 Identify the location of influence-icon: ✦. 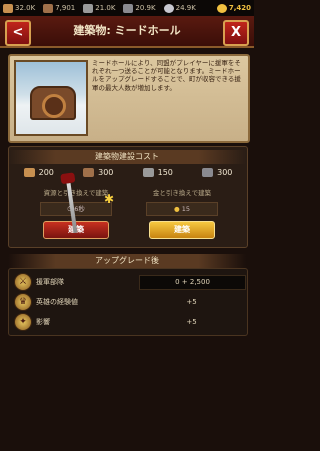
(23, 322).